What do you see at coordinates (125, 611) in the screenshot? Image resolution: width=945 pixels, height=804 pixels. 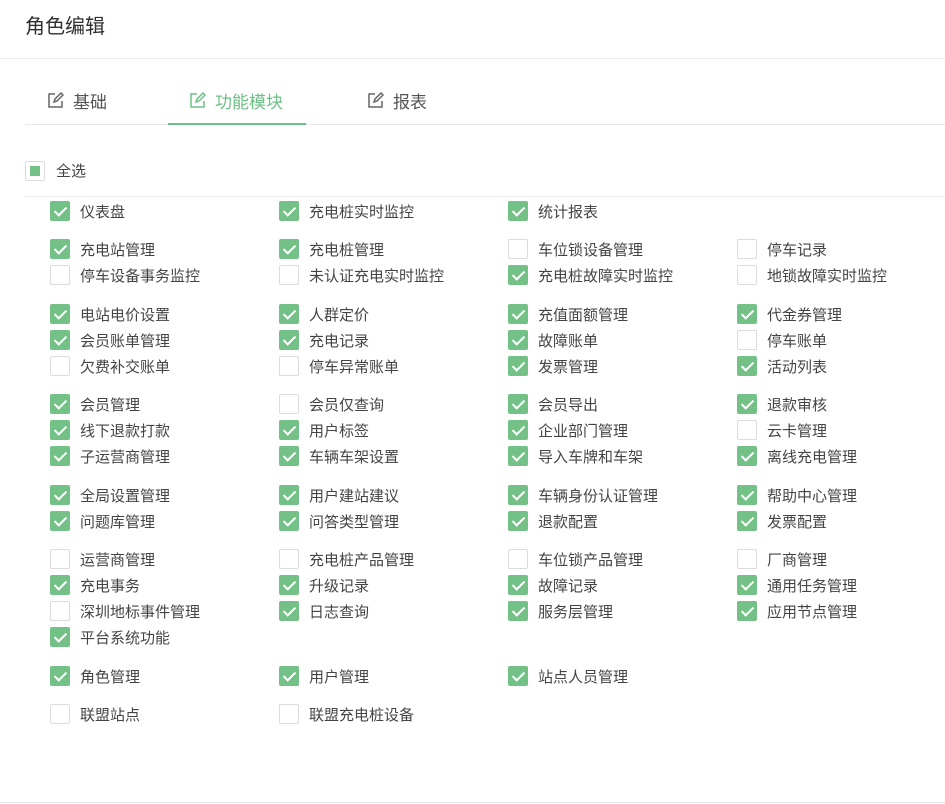 I see `permission-item: 深圳地标事件管理` at bounding box center [125, 611].